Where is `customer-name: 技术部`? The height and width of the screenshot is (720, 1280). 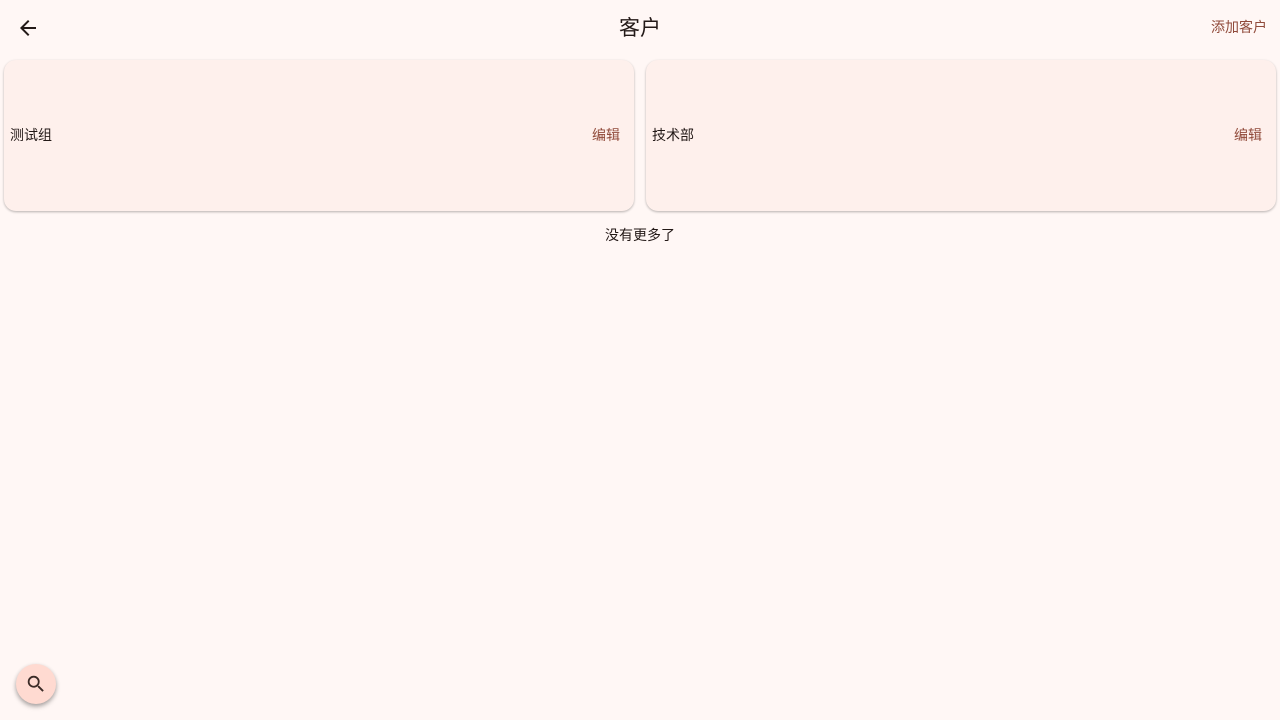
customer-name: 技术部 is located at coordinates (673, 136).